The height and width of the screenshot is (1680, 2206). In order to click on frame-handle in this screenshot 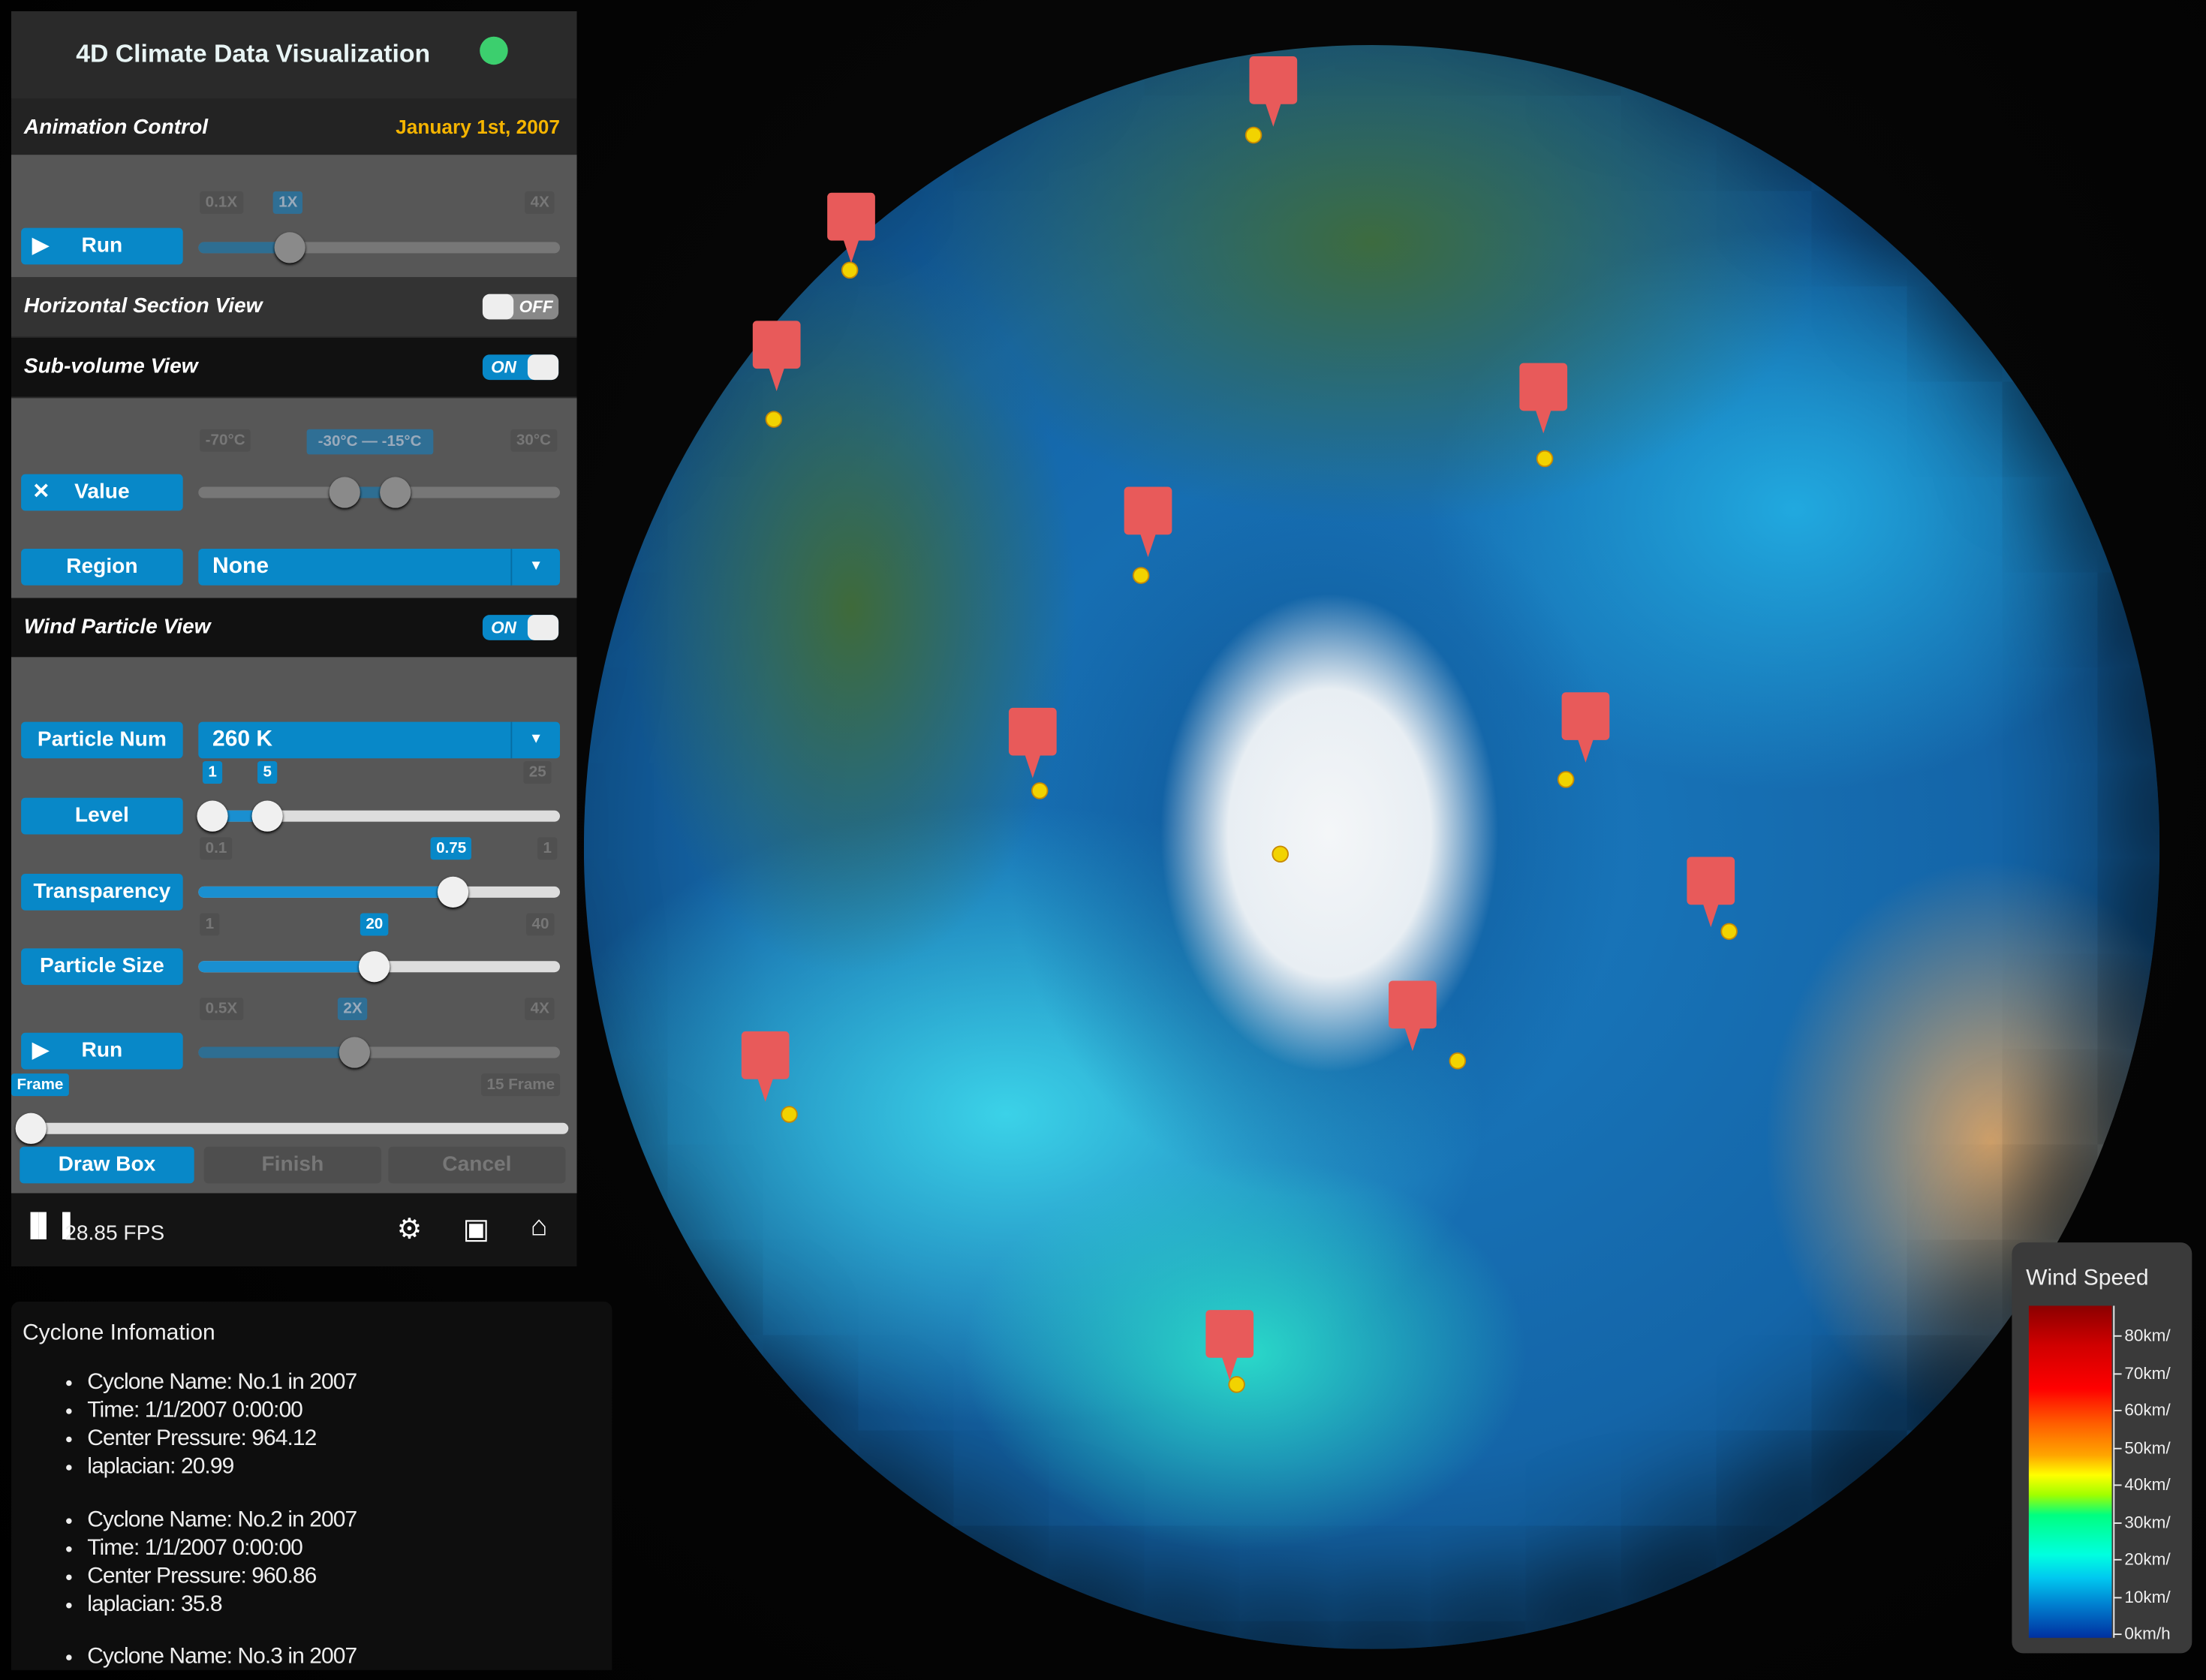, I will do `click(31, 1128)`.